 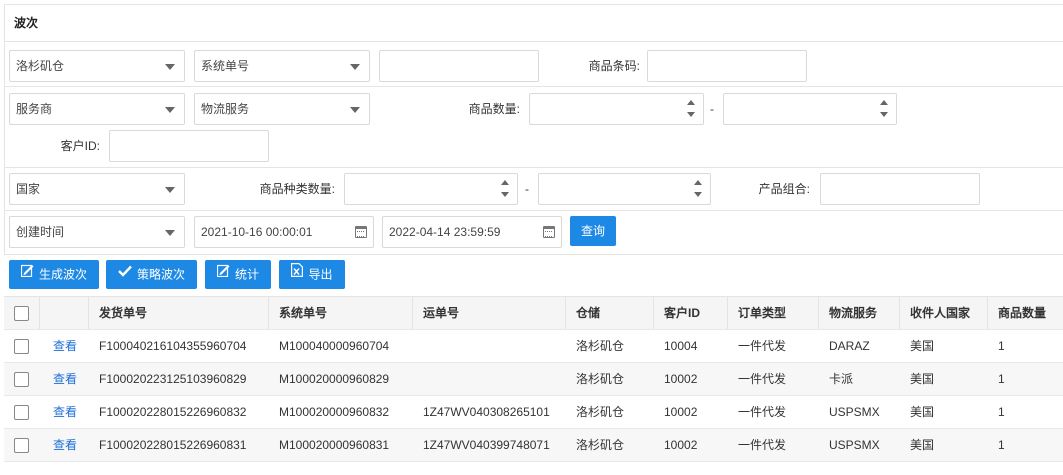 What do you see at coordinates (189, 146) in the screenshot?
I see `customer-input` at bounding box center [189, 146].